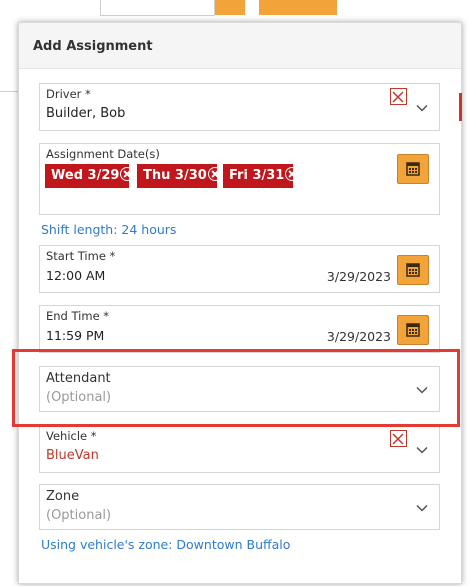  What do you see at coordinates (68, 94) in the screenshot?
I see `driver-label: Driver *` at bounding box center [68, 94].